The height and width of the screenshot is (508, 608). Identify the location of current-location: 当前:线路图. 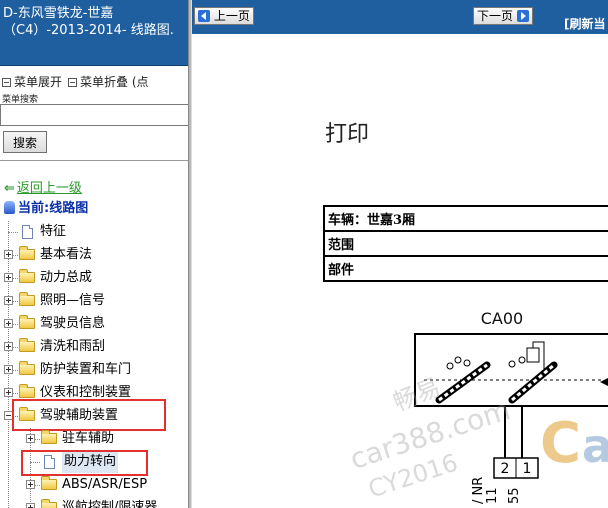
(46, 206).